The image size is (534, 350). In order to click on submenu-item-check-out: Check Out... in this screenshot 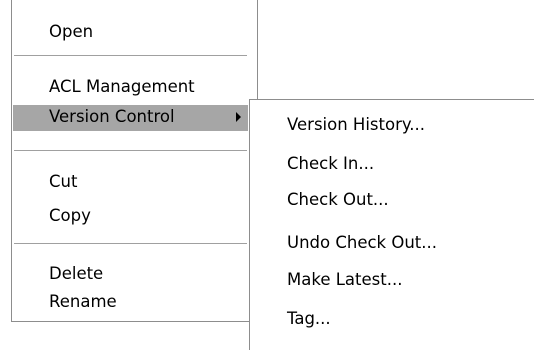, I will do `click(391, 201)`.